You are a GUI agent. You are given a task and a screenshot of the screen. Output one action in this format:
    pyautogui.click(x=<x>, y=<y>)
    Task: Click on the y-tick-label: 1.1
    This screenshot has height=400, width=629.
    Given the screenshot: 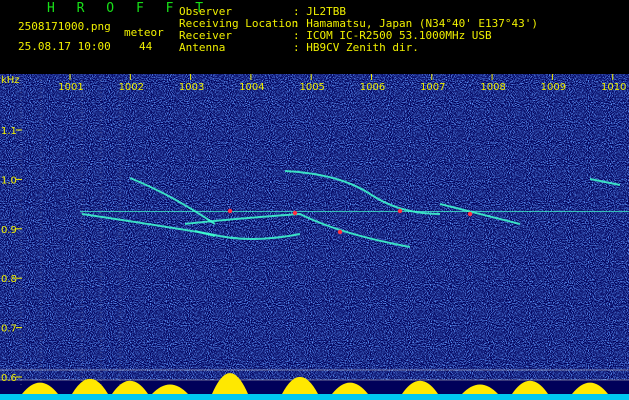 What is the action you would take?
    pyautogui.click(x=9, y=131)
    